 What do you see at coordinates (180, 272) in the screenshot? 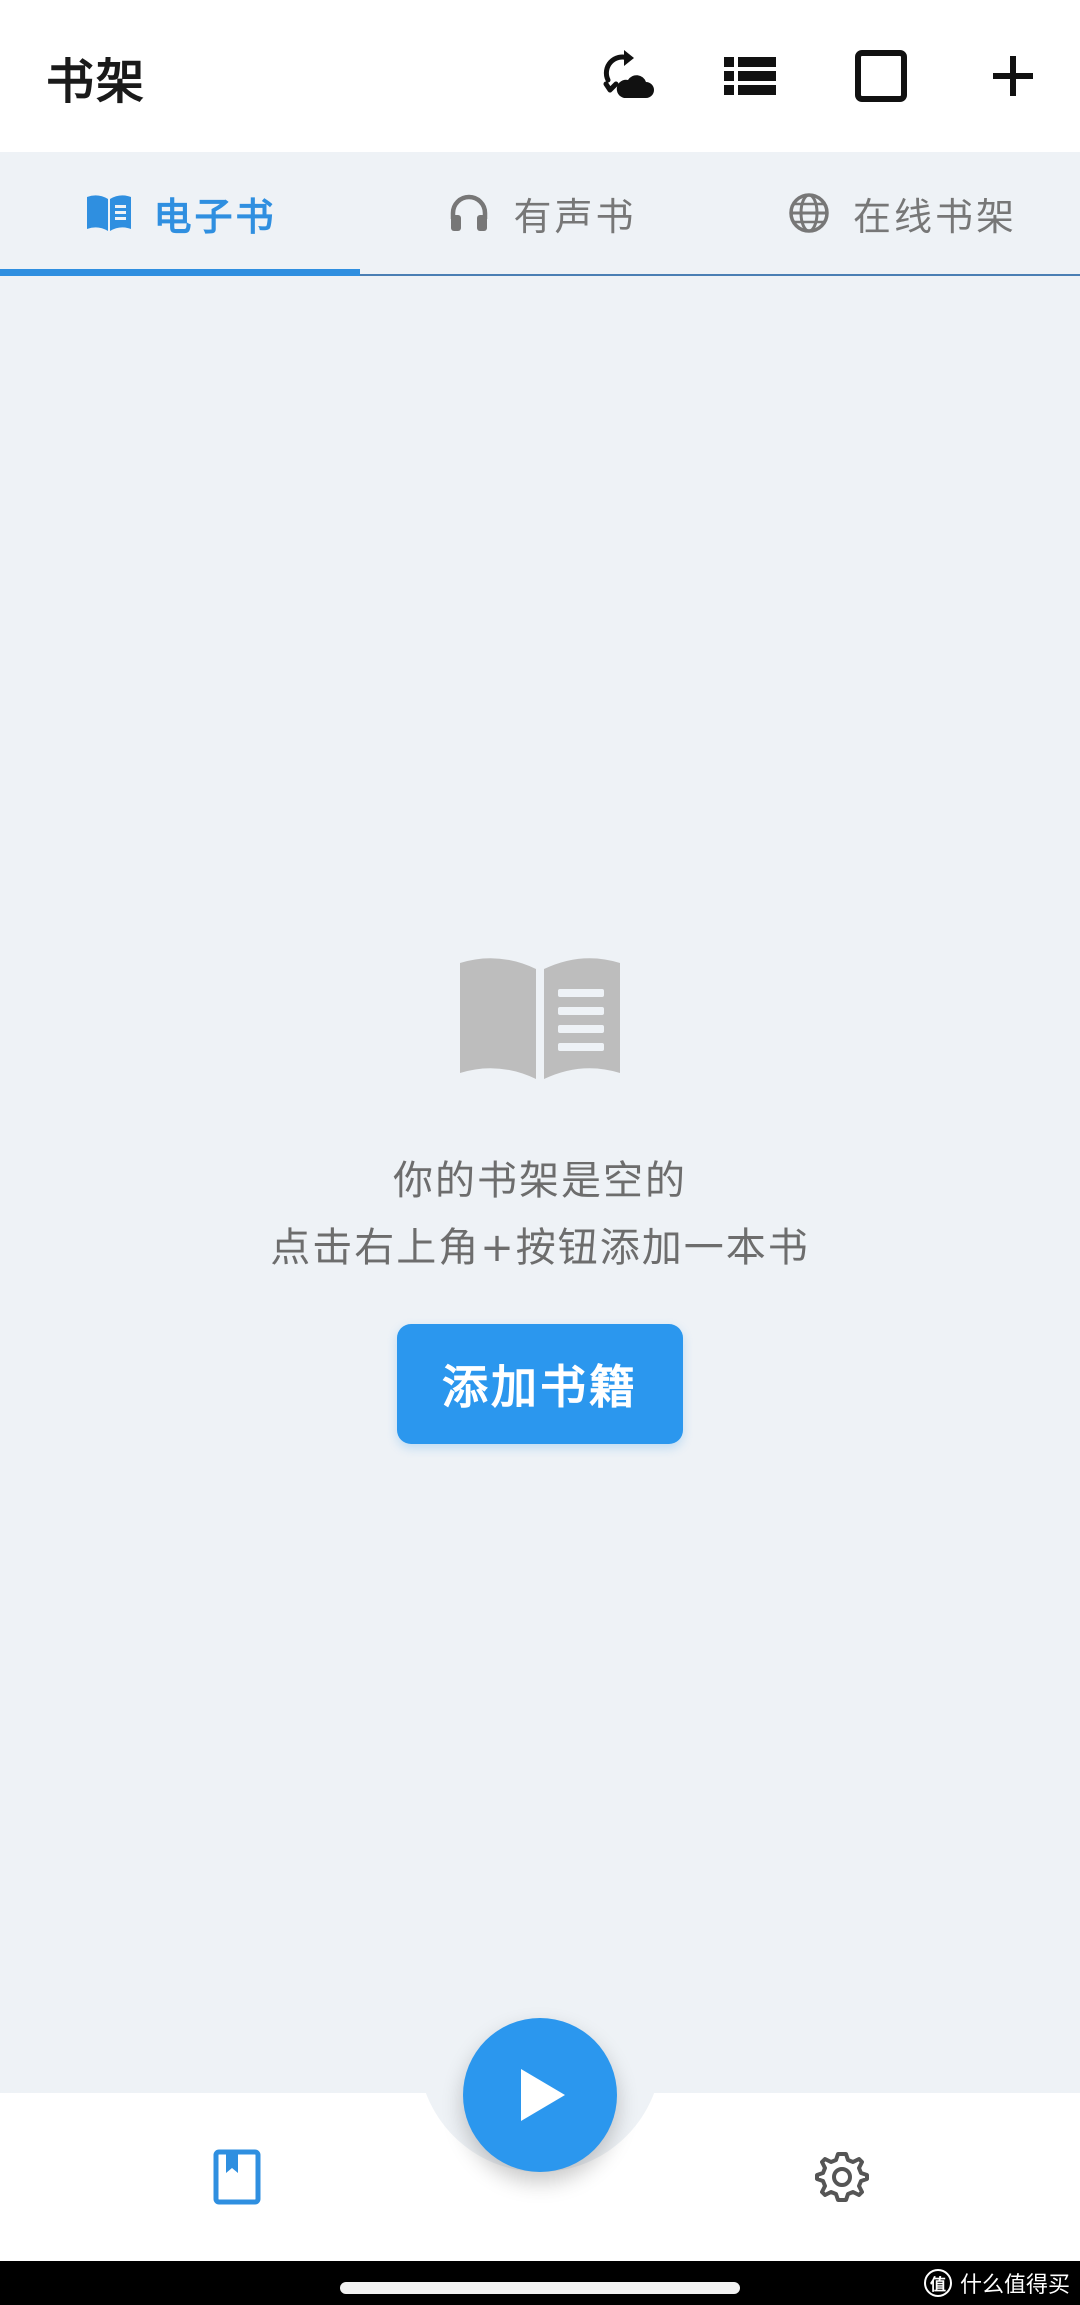
I see `tab-active-indicator` at bounding box center [180, 272].